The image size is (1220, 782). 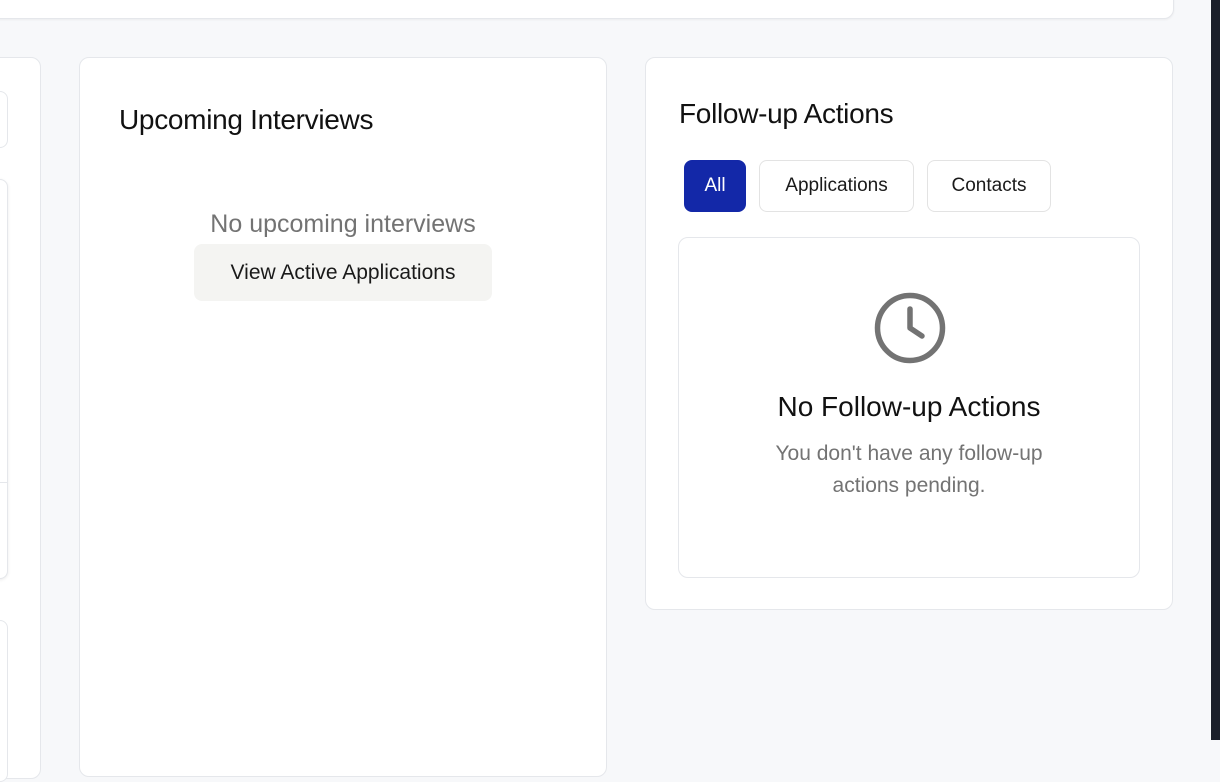 What do you see at coordinates (1215, 370) in the screenshot?
I see `window-edge` at bounding box center [1215, 370].